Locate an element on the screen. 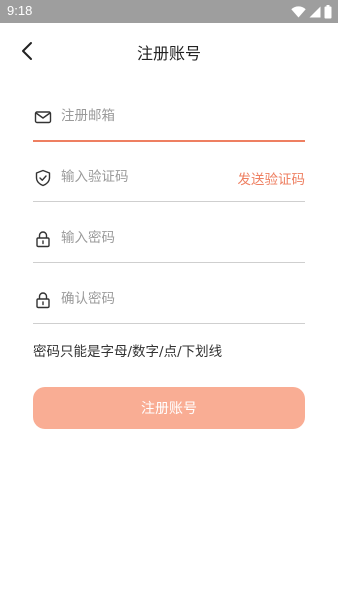 Image resolution: width=338 pixels, height=600 pixels. send-code-button: 发送验证码 is located at coordinates (272, 178).